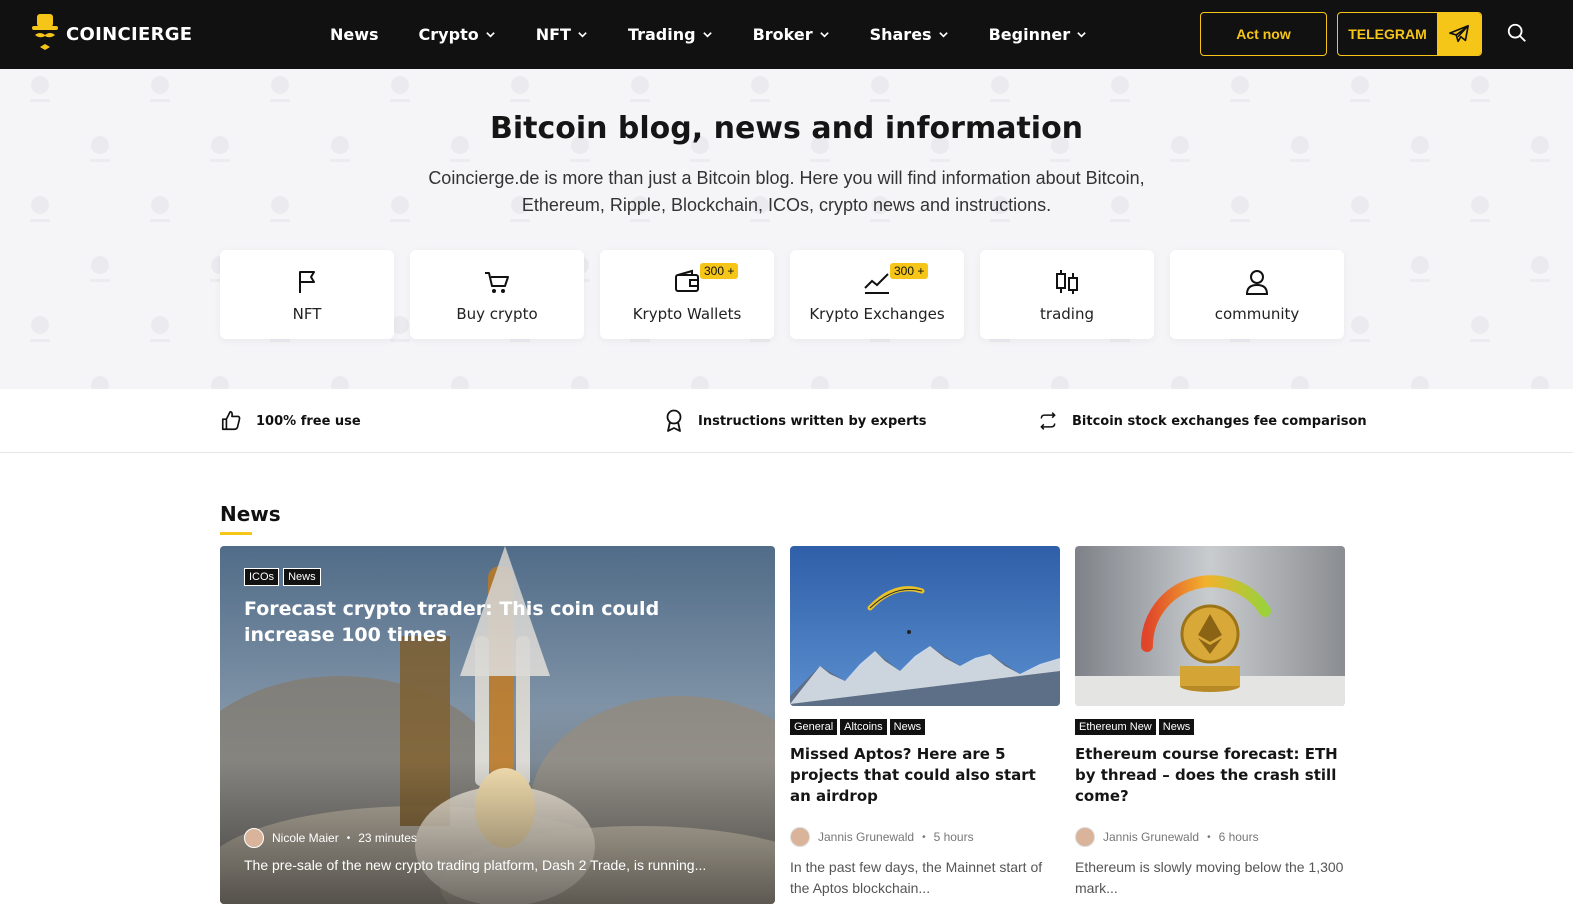 The image size is (1573, 918). I want to click on nav-crypto: Crypto, so click(457, 34).